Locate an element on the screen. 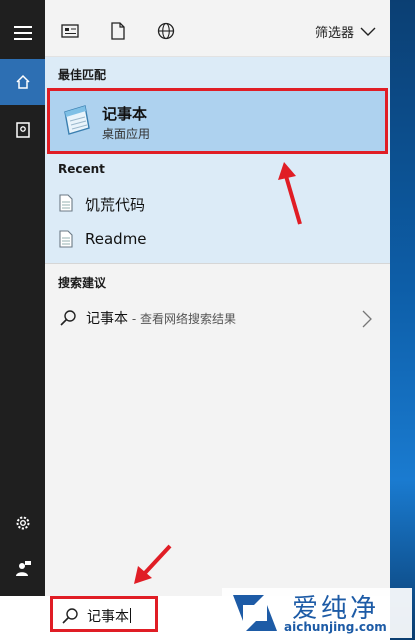 This screenshot has height=640, width=415. web-filter-button is located at coordinates (166, 31).